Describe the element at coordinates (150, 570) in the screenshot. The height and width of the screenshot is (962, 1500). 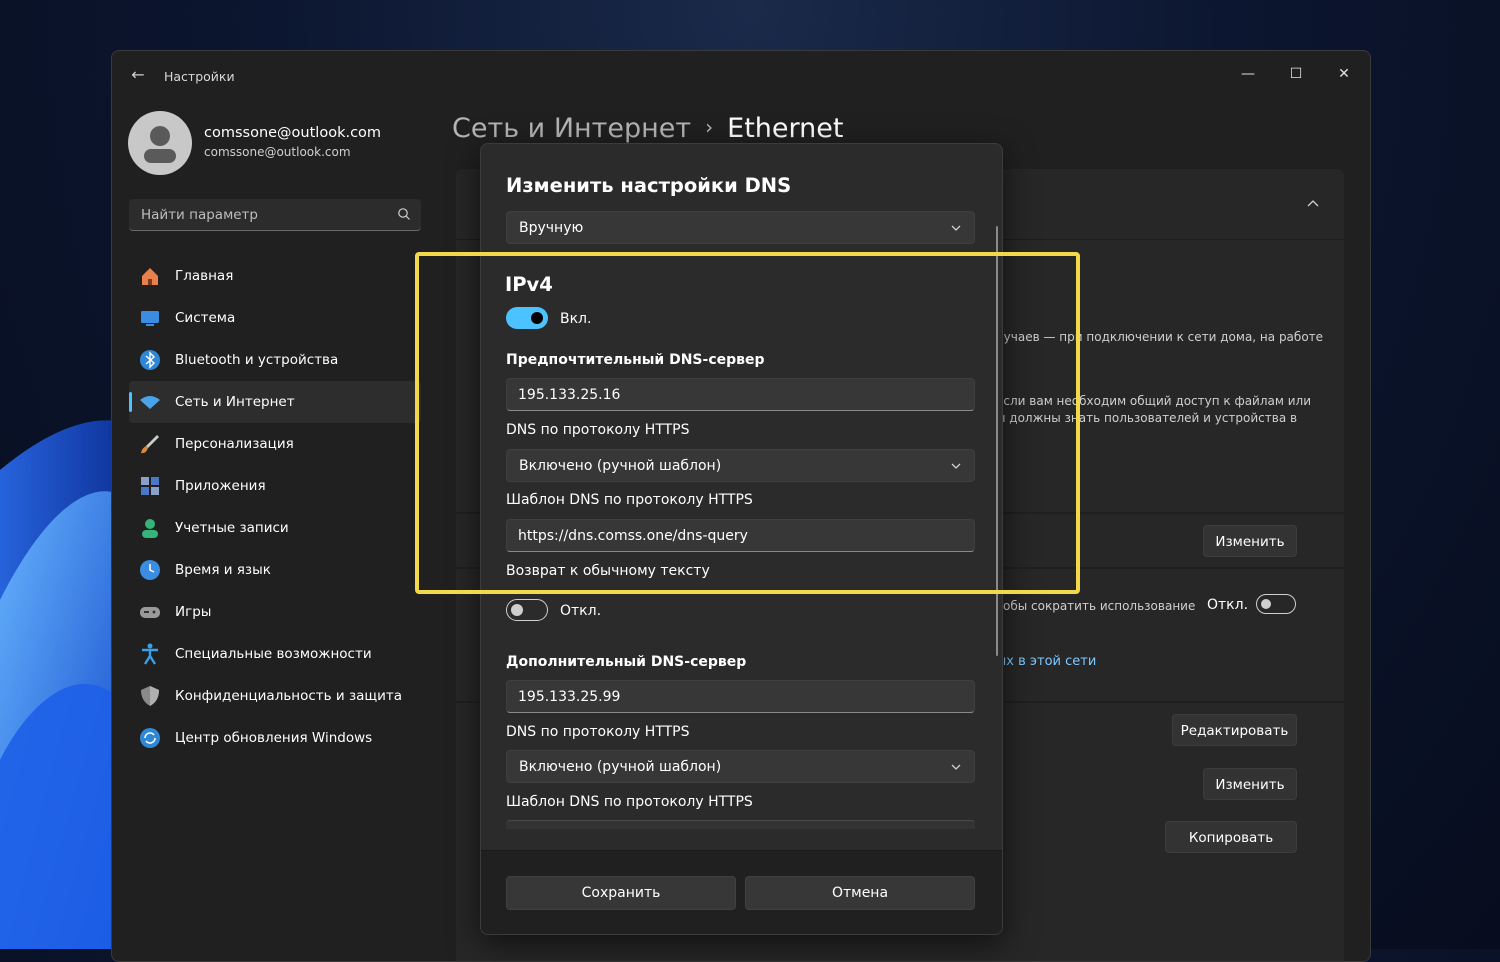
I see `time-language-icon` at that location.